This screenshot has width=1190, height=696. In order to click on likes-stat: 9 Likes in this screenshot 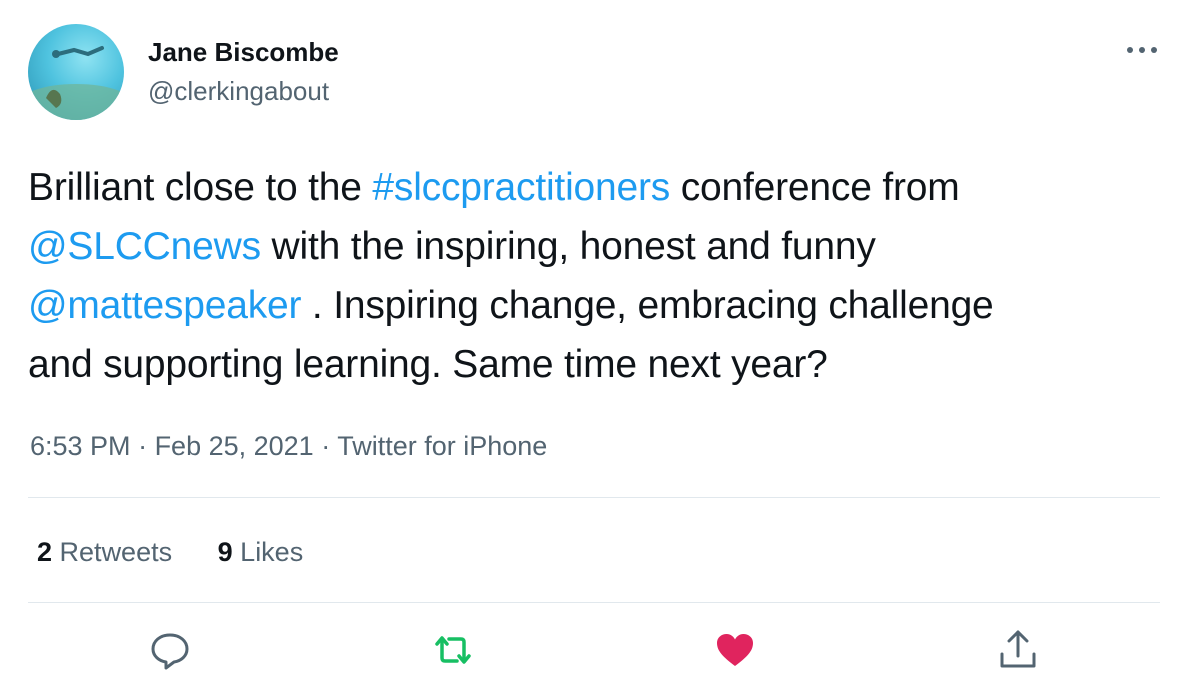, I will do `click(261, 552)`.